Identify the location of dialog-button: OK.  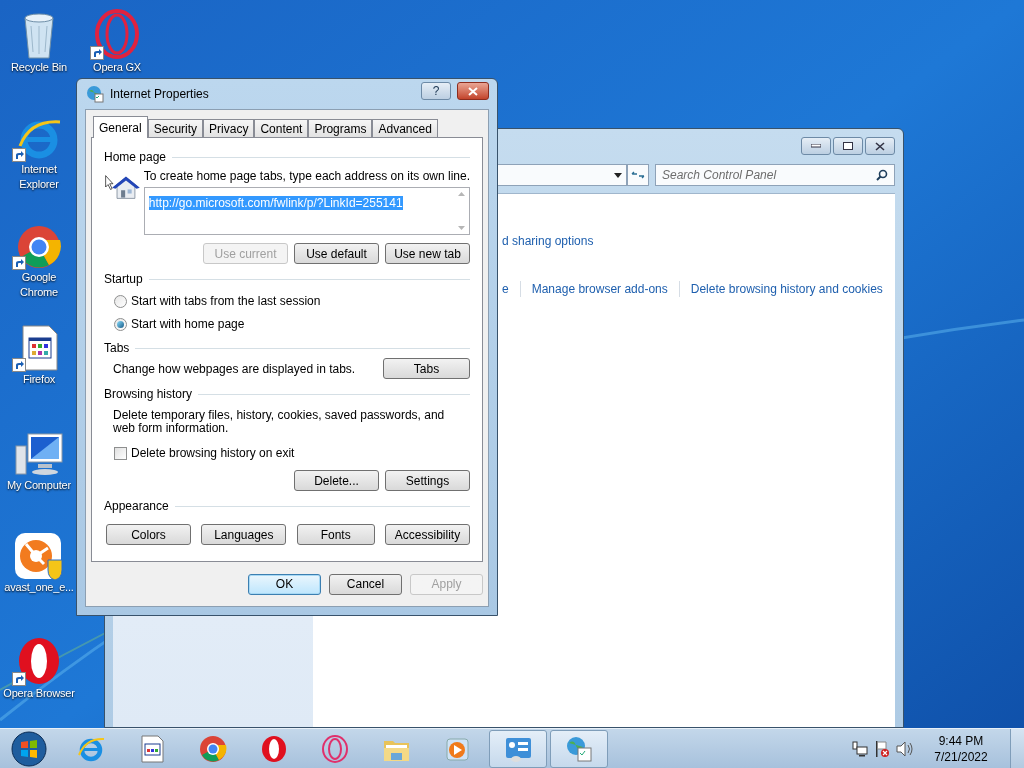
(284, 584).